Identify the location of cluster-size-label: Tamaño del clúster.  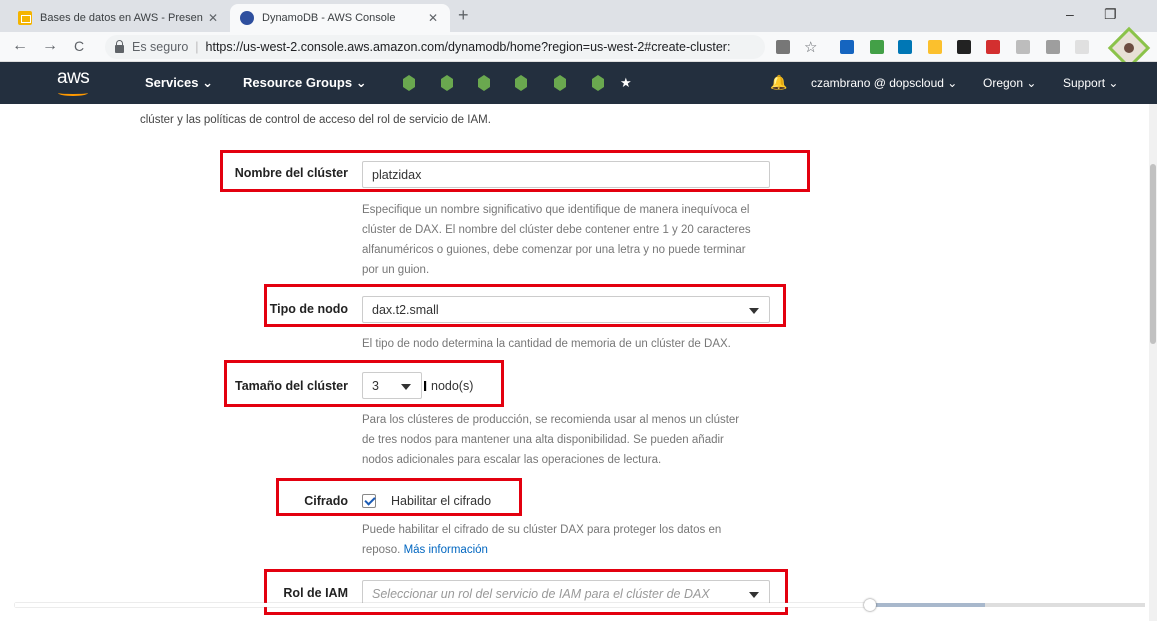
(291, 386).